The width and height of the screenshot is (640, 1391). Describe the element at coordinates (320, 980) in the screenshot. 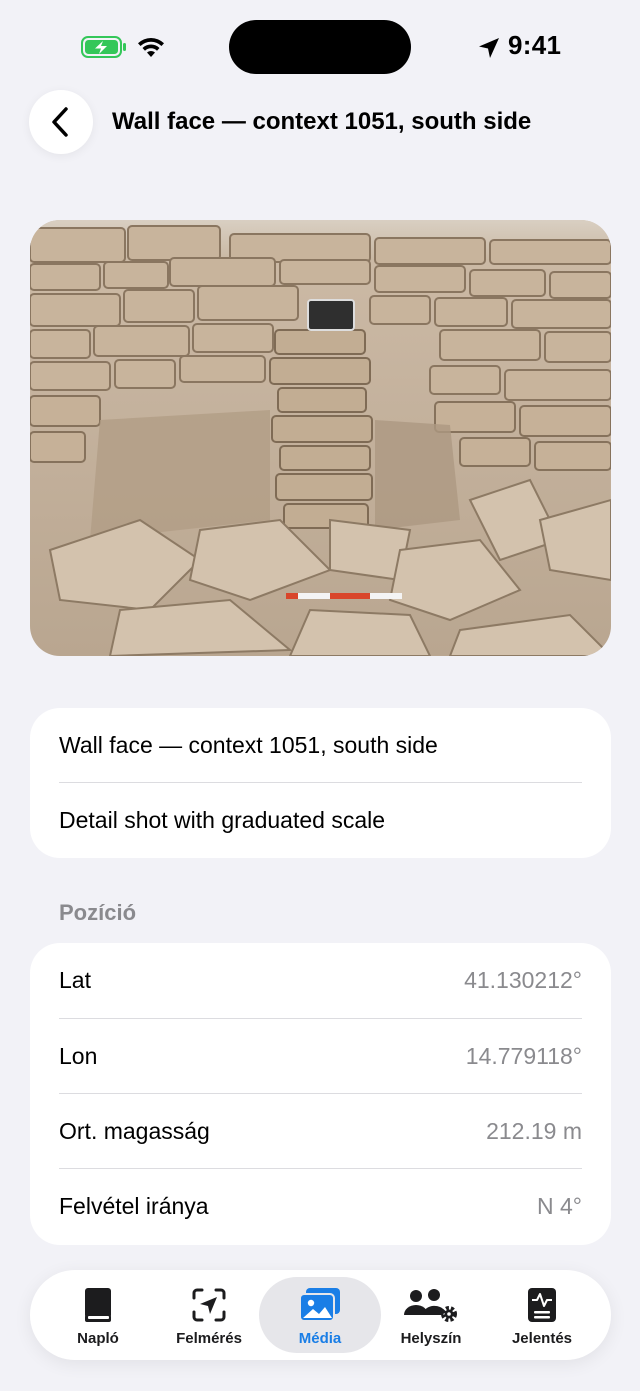

I see `position-row-lat: Lat 41.130212°` at that location.